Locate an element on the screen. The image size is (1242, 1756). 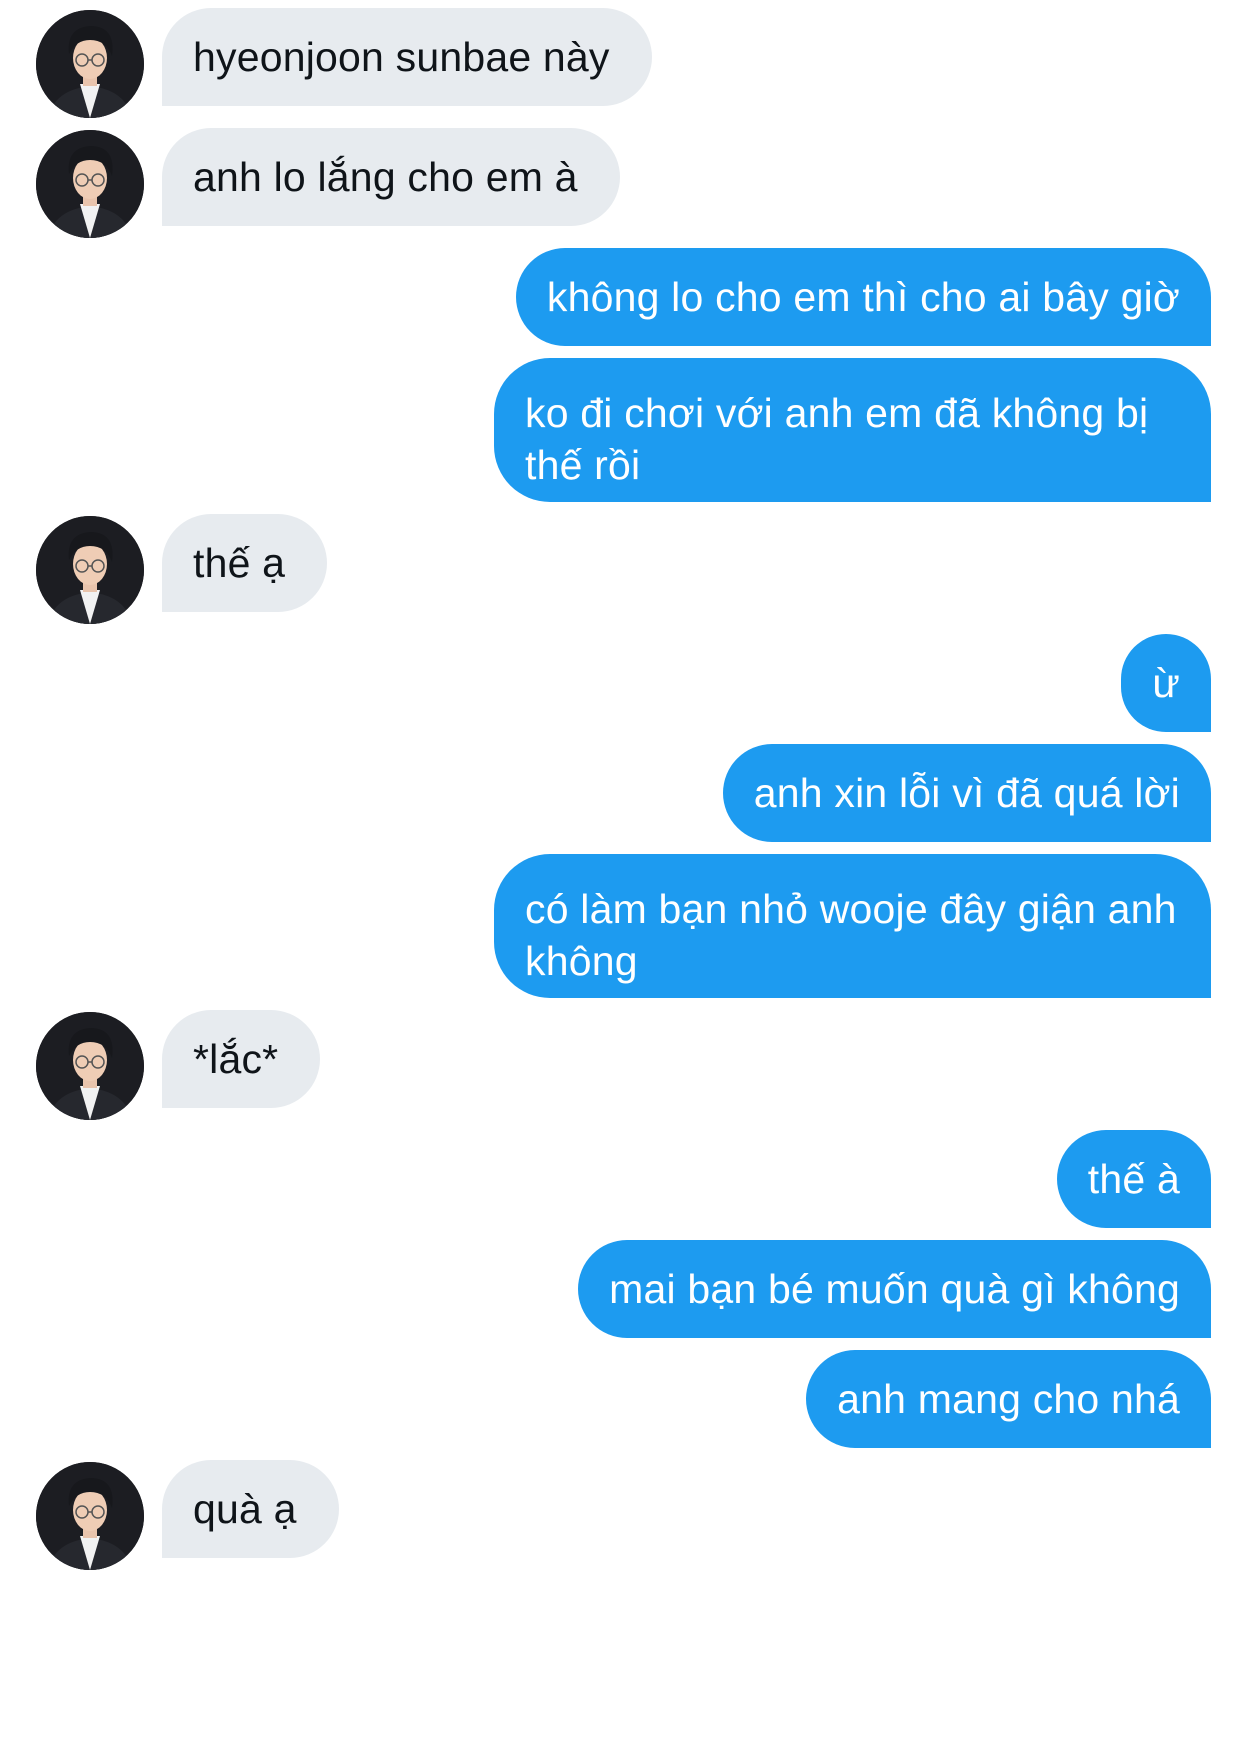
message-text: anh lo lắng cho em à is located at coordinates (385, 177).